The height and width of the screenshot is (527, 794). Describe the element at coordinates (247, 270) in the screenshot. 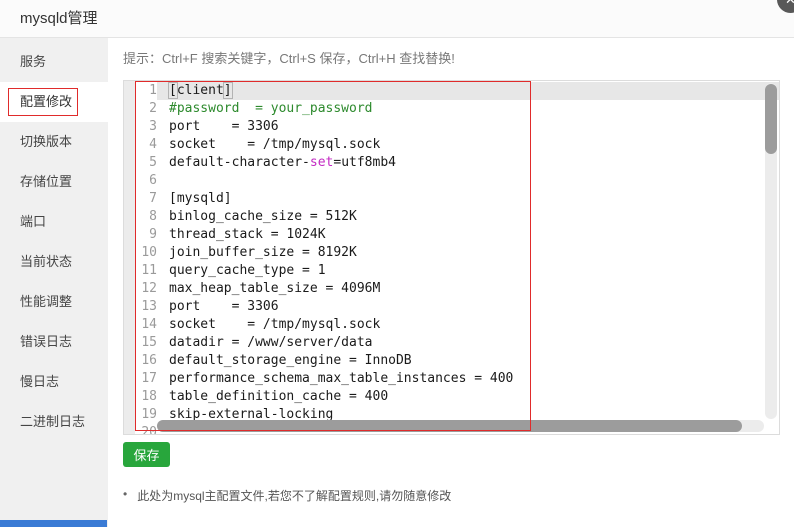

I see `code-segment-default: query_cache_type = 1` at that location.